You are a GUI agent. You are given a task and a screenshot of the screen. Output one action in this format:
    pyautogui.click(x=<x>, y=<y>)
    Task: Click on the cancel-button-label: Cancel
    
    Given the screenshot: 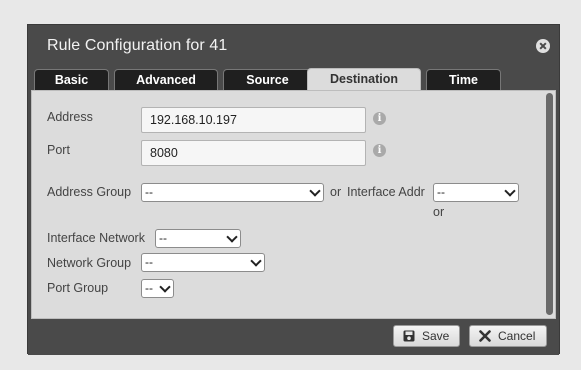 What is the action you would take?
    pyautogui.click(x=517, y=336)
    